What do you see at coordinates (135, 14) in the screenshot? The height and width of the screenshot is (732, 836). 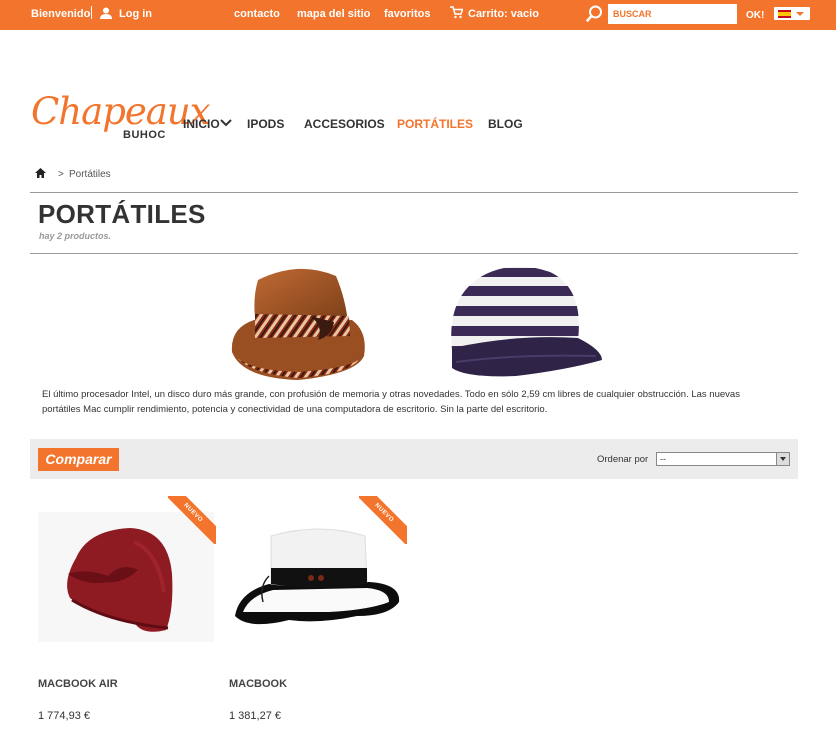 I see `login-link: Log in` at bounding box center [135, 14].